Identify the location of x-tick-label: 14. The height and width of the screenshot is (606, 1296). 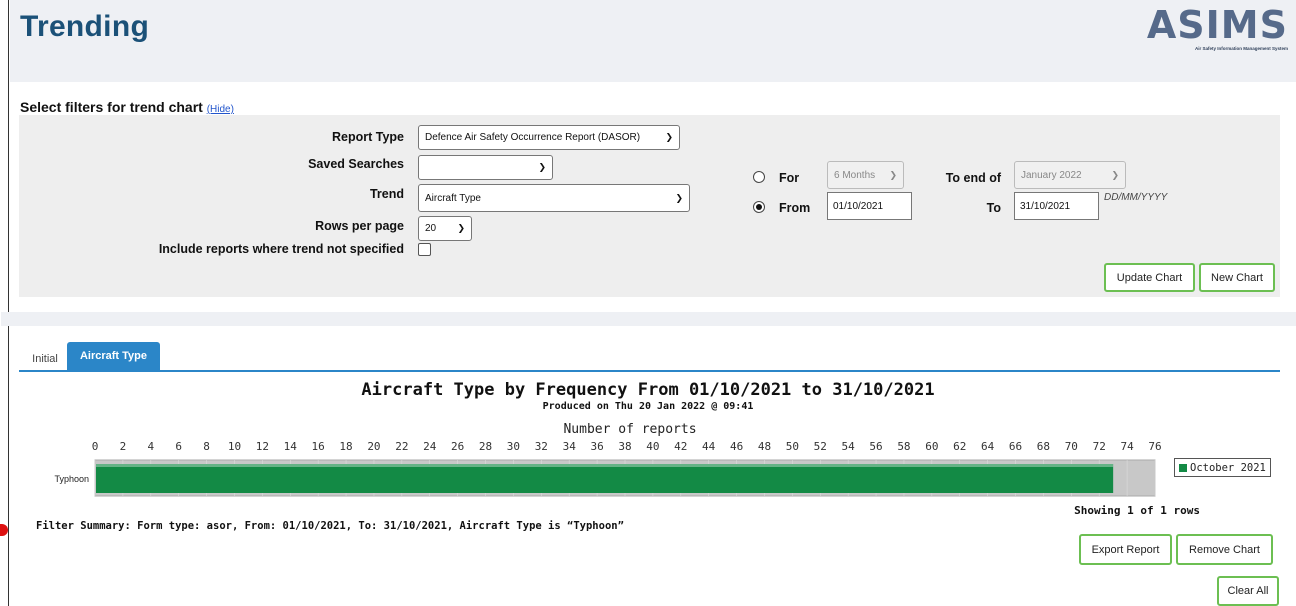
(291, 446).